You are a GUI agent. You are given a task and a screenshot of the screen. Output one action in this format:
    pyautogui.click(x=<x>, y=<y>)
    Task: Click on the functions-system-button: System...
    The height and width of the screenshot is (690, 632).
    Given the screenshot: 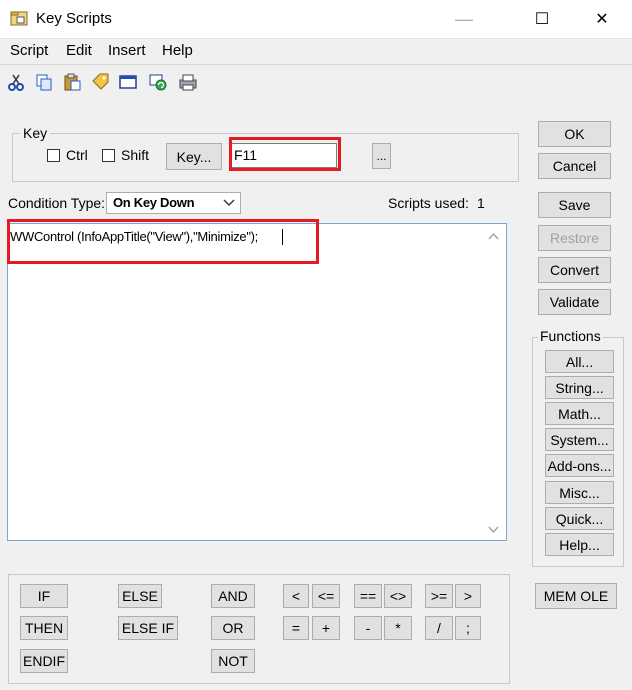 What is the action you would take?
    pyautogui.click(x=579, y=439)
    